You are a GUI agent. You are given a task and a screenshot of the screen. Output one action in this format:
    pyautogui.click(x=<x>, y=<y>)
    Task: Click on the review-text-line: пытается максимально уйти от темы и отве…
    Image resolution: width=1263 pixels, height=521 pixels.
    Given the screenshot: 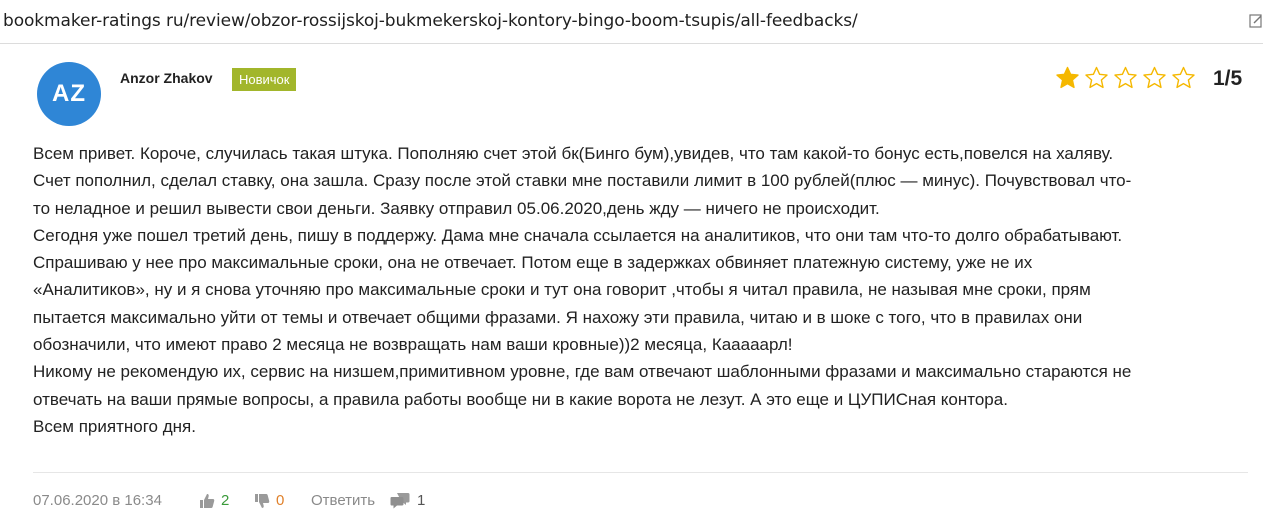 What is the action you would take?
    pyautogui.click(x=558, y=317)
    